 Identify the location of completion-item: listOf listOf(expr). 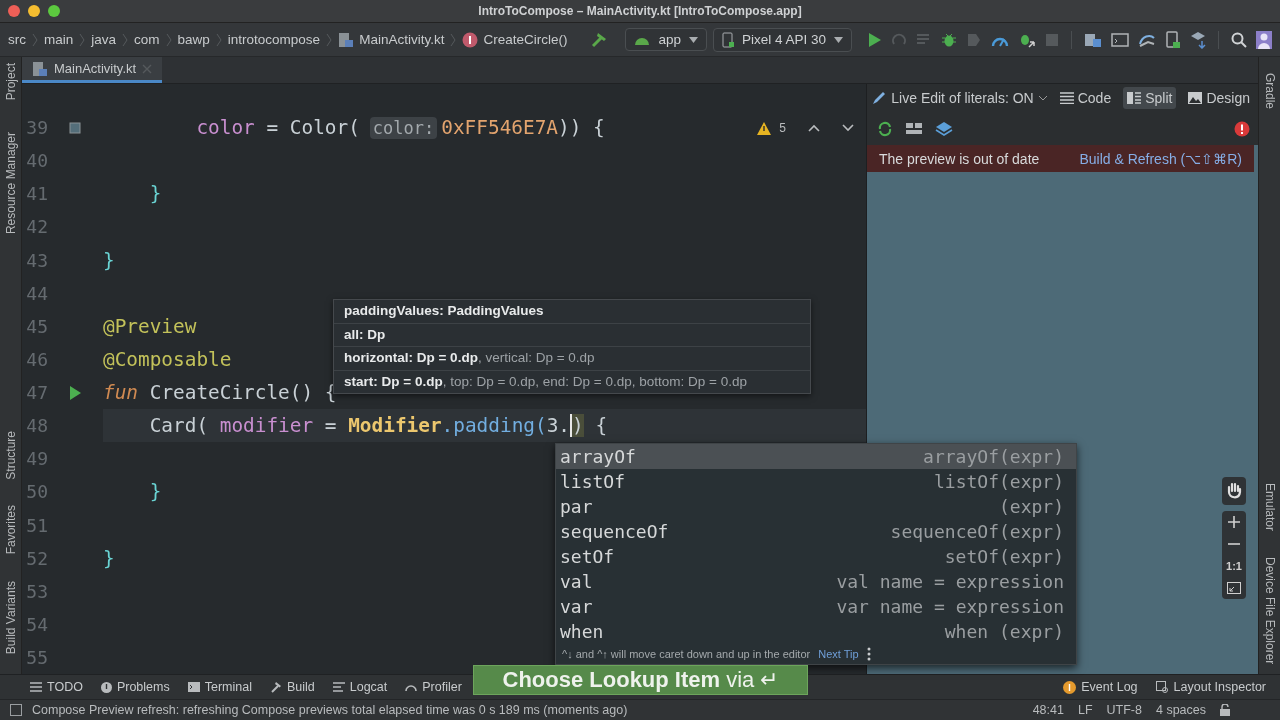
(816, 481).